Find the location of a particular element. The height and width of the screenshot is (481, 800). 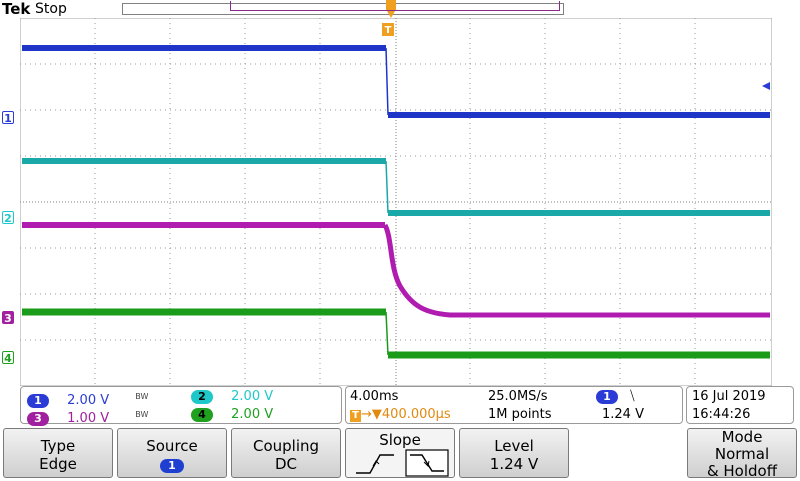

channel-3-marker: 3 is located at coordinates (8, 318).